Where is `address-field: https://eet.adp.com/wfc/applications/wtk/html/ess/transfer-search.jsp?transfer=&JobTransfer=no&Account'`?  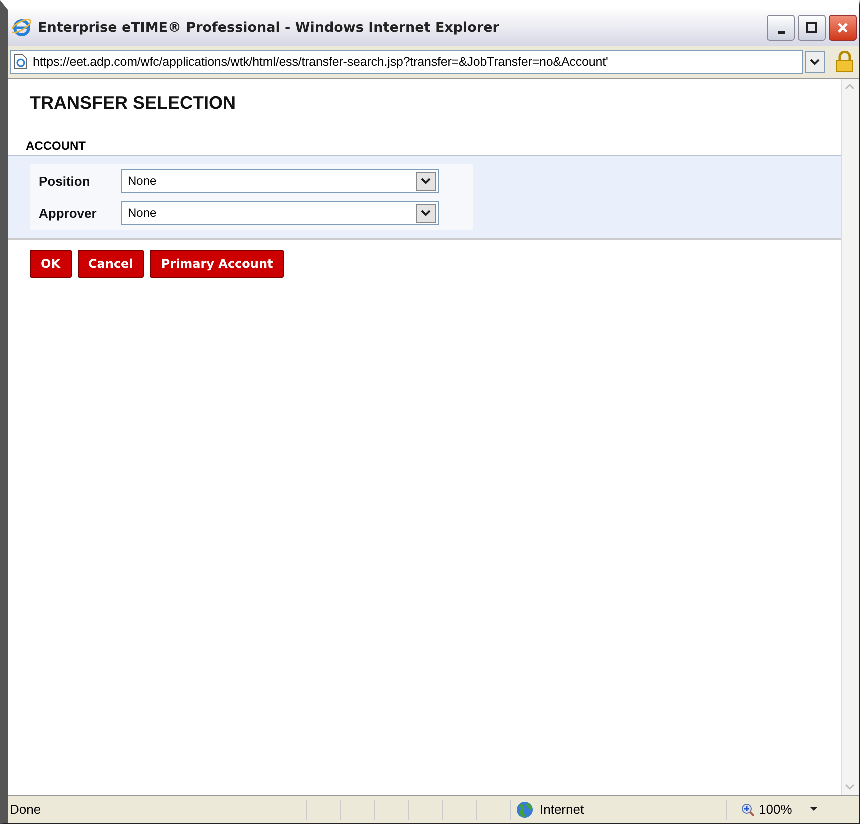
address-field: https://eet.adp.com/wfc/applications/wtk/html/ess/transfer-search.jsp?transfer=&JobTransfer=no&Account' is located at coordinates (406, 62).